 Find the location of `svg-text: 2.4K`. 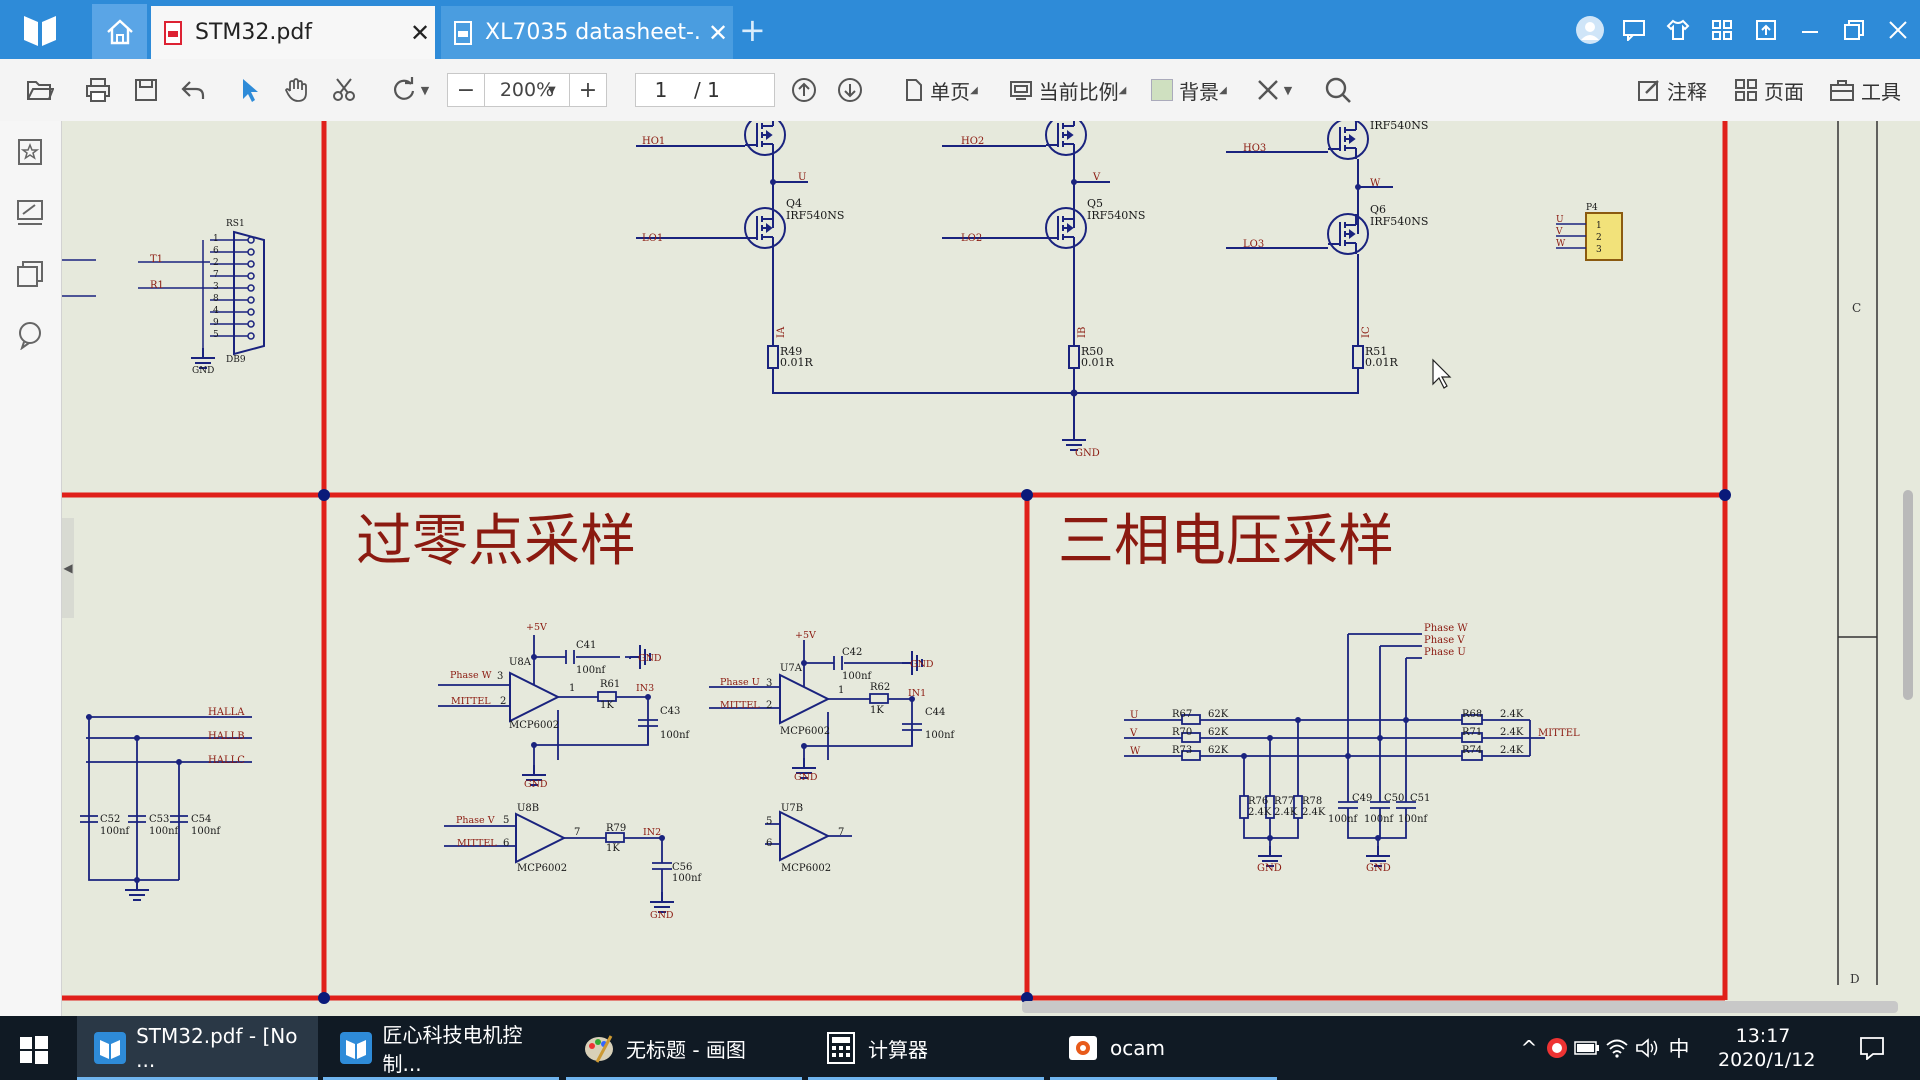

svg-text: 2.4K is located at coordinates (1314, 812).